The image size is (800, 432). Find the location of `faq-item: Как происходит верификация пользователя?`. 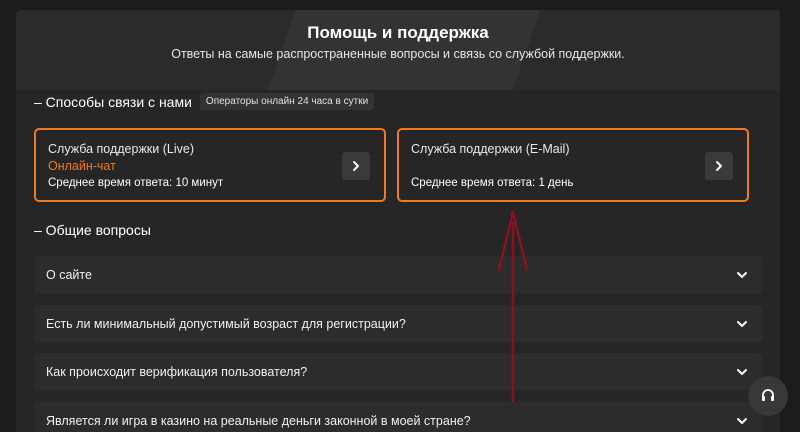

faq-item: Как происходит верификация пользователя? is located at coordinates (398, 371).